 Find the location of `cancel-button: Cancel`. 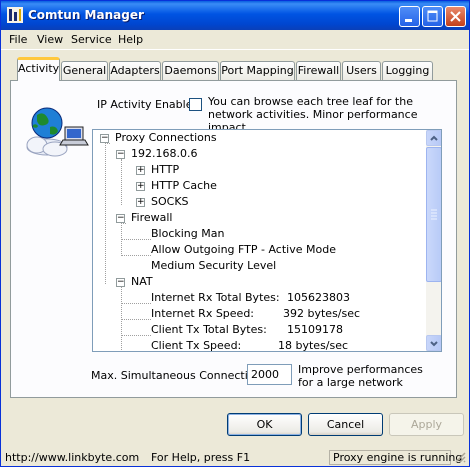

cancel-button: Cancel is located at coordinates (345, 424).